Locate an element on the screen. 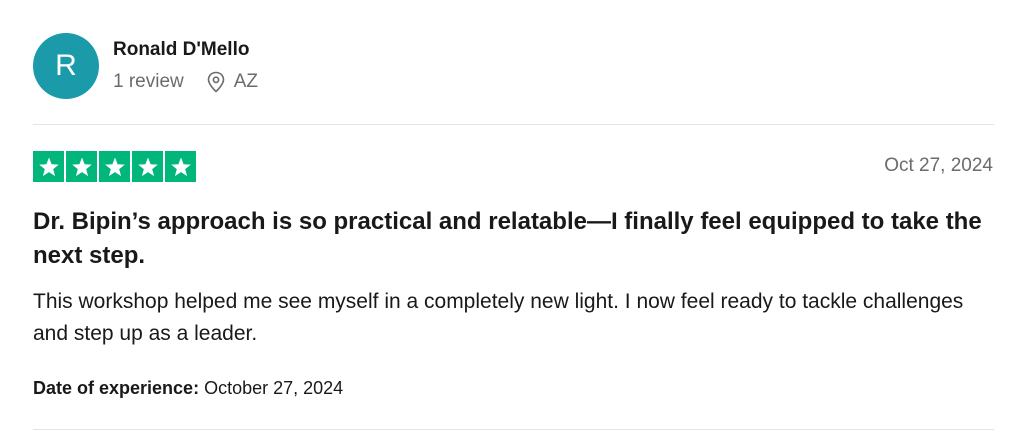 The image size is (1024, 431). star-rating is located at coordinates (114, 166).